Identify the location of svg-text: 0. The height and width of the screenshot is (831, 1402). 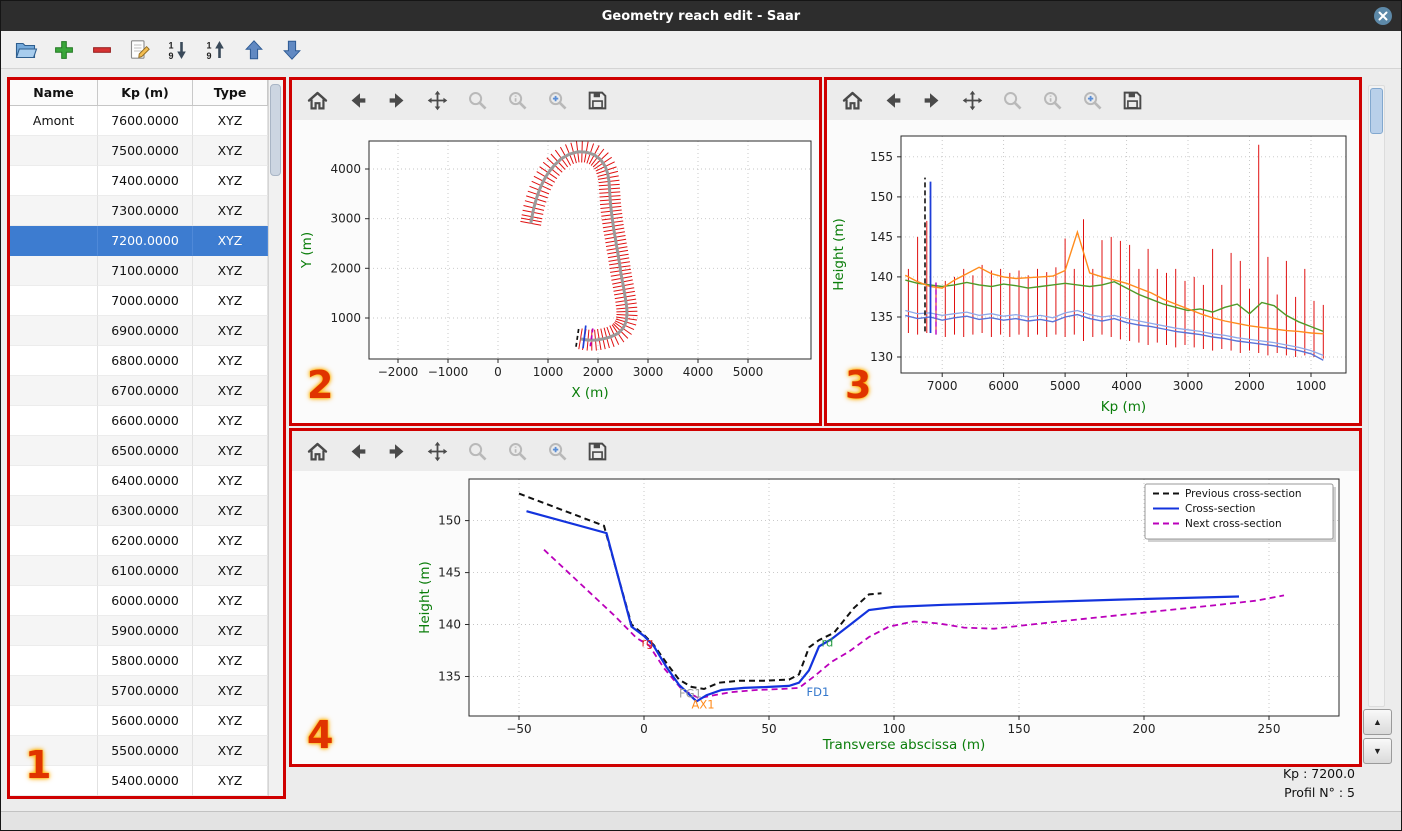
(644, 729).